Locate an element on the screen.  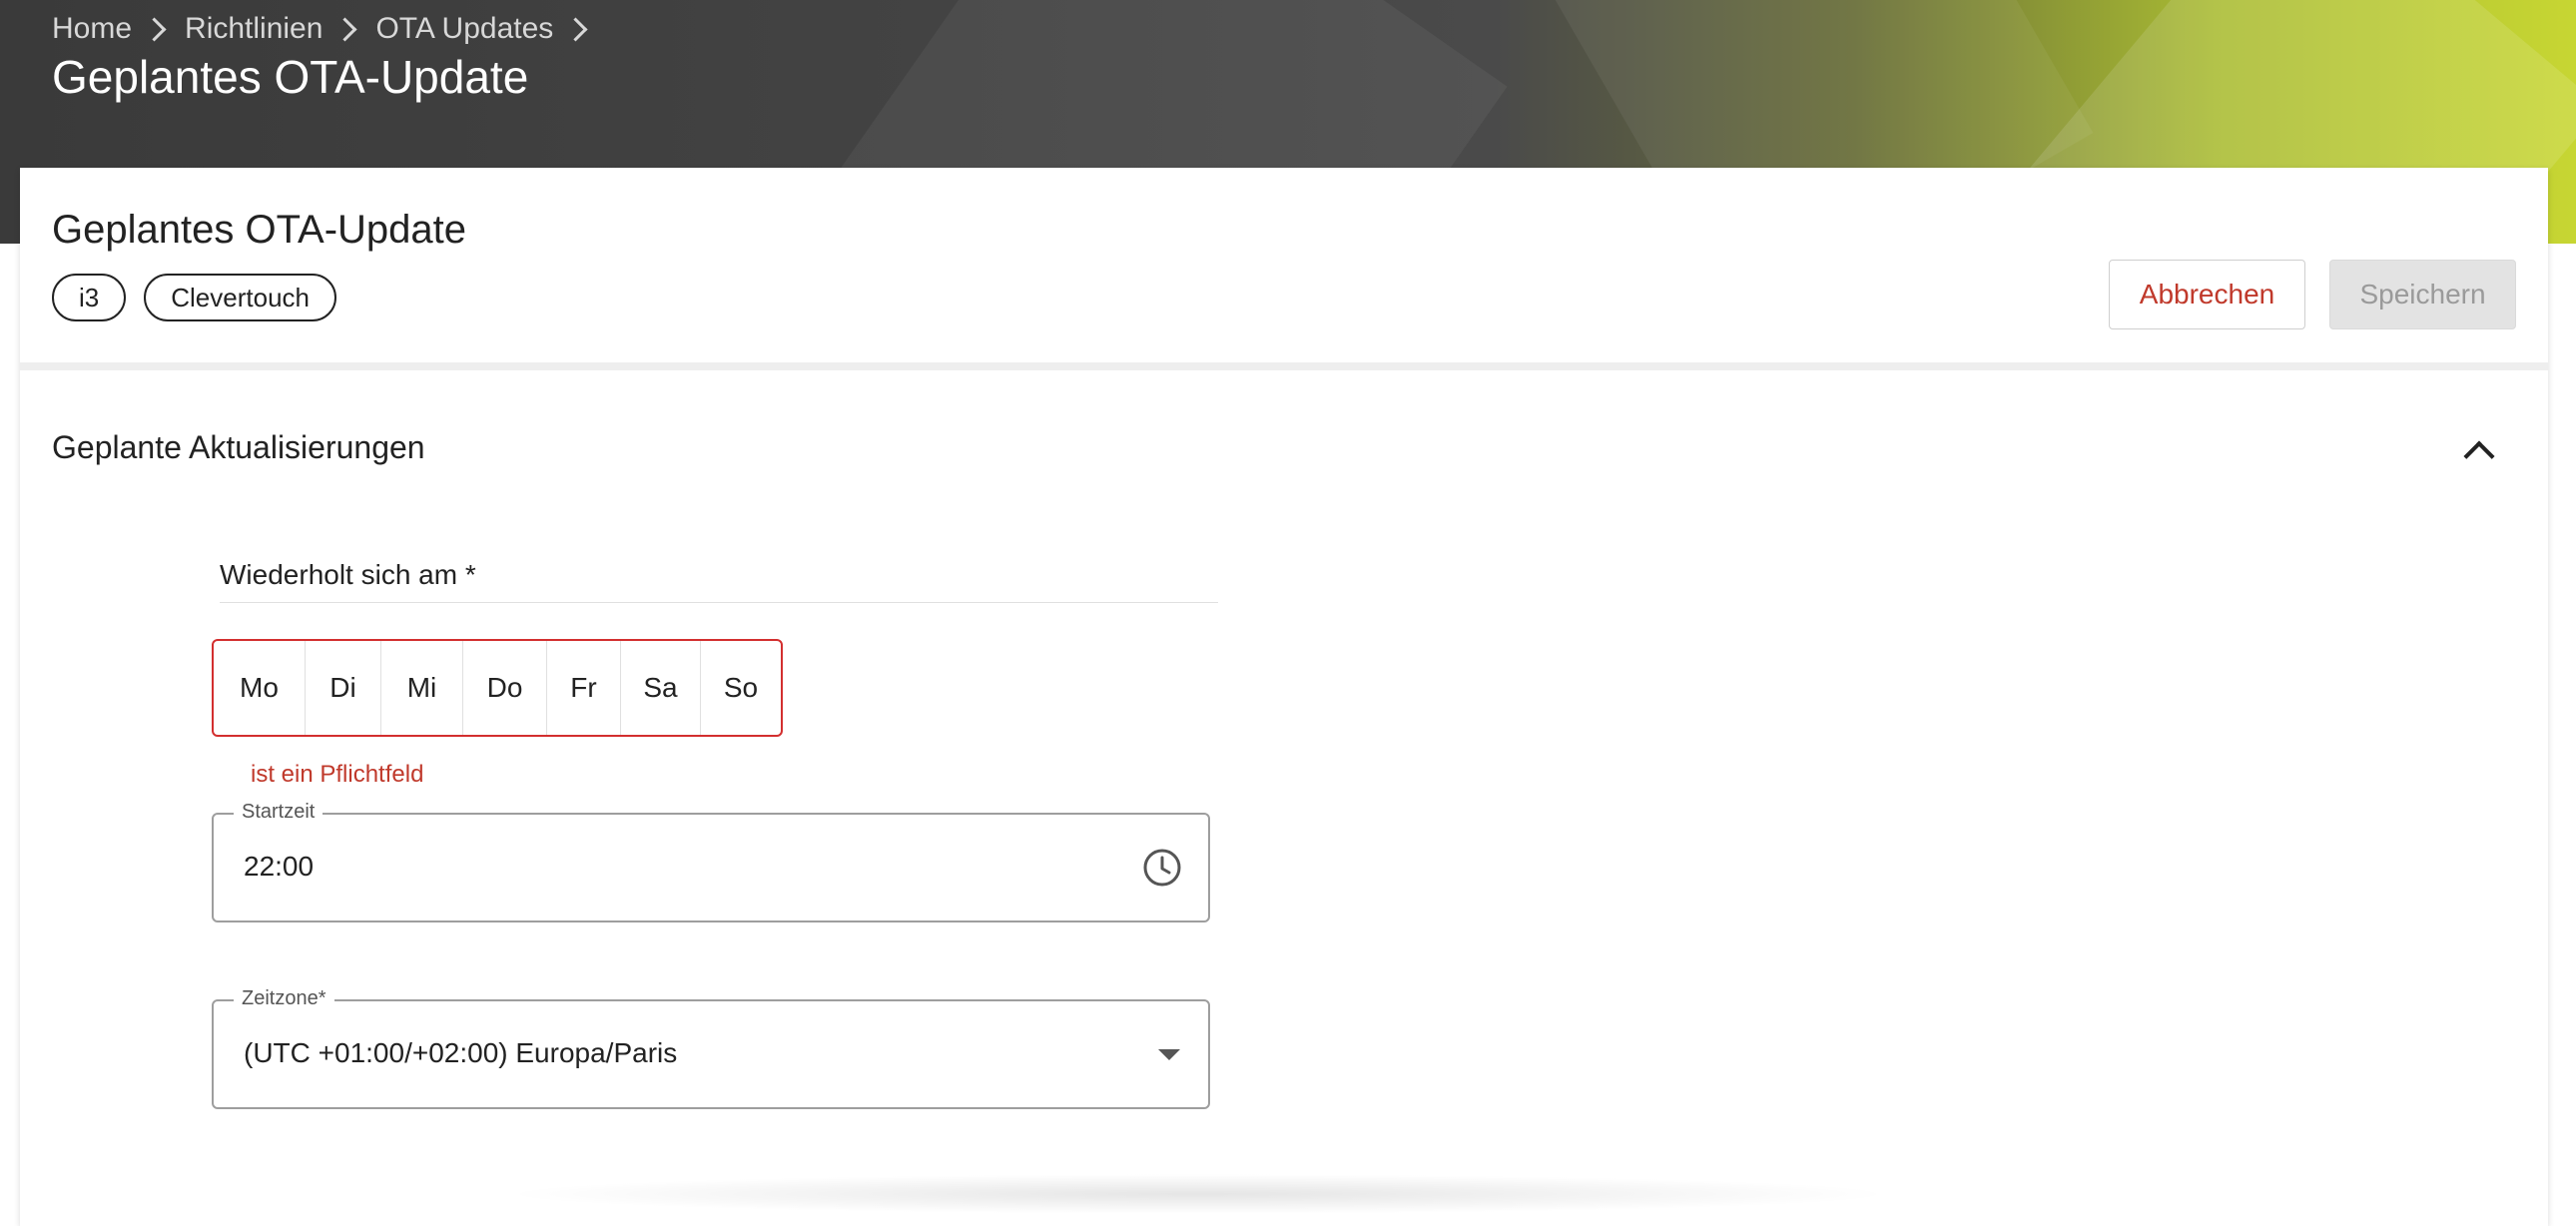
page-title: Geplantes OTA-Update is located at coordinates (290, 77).